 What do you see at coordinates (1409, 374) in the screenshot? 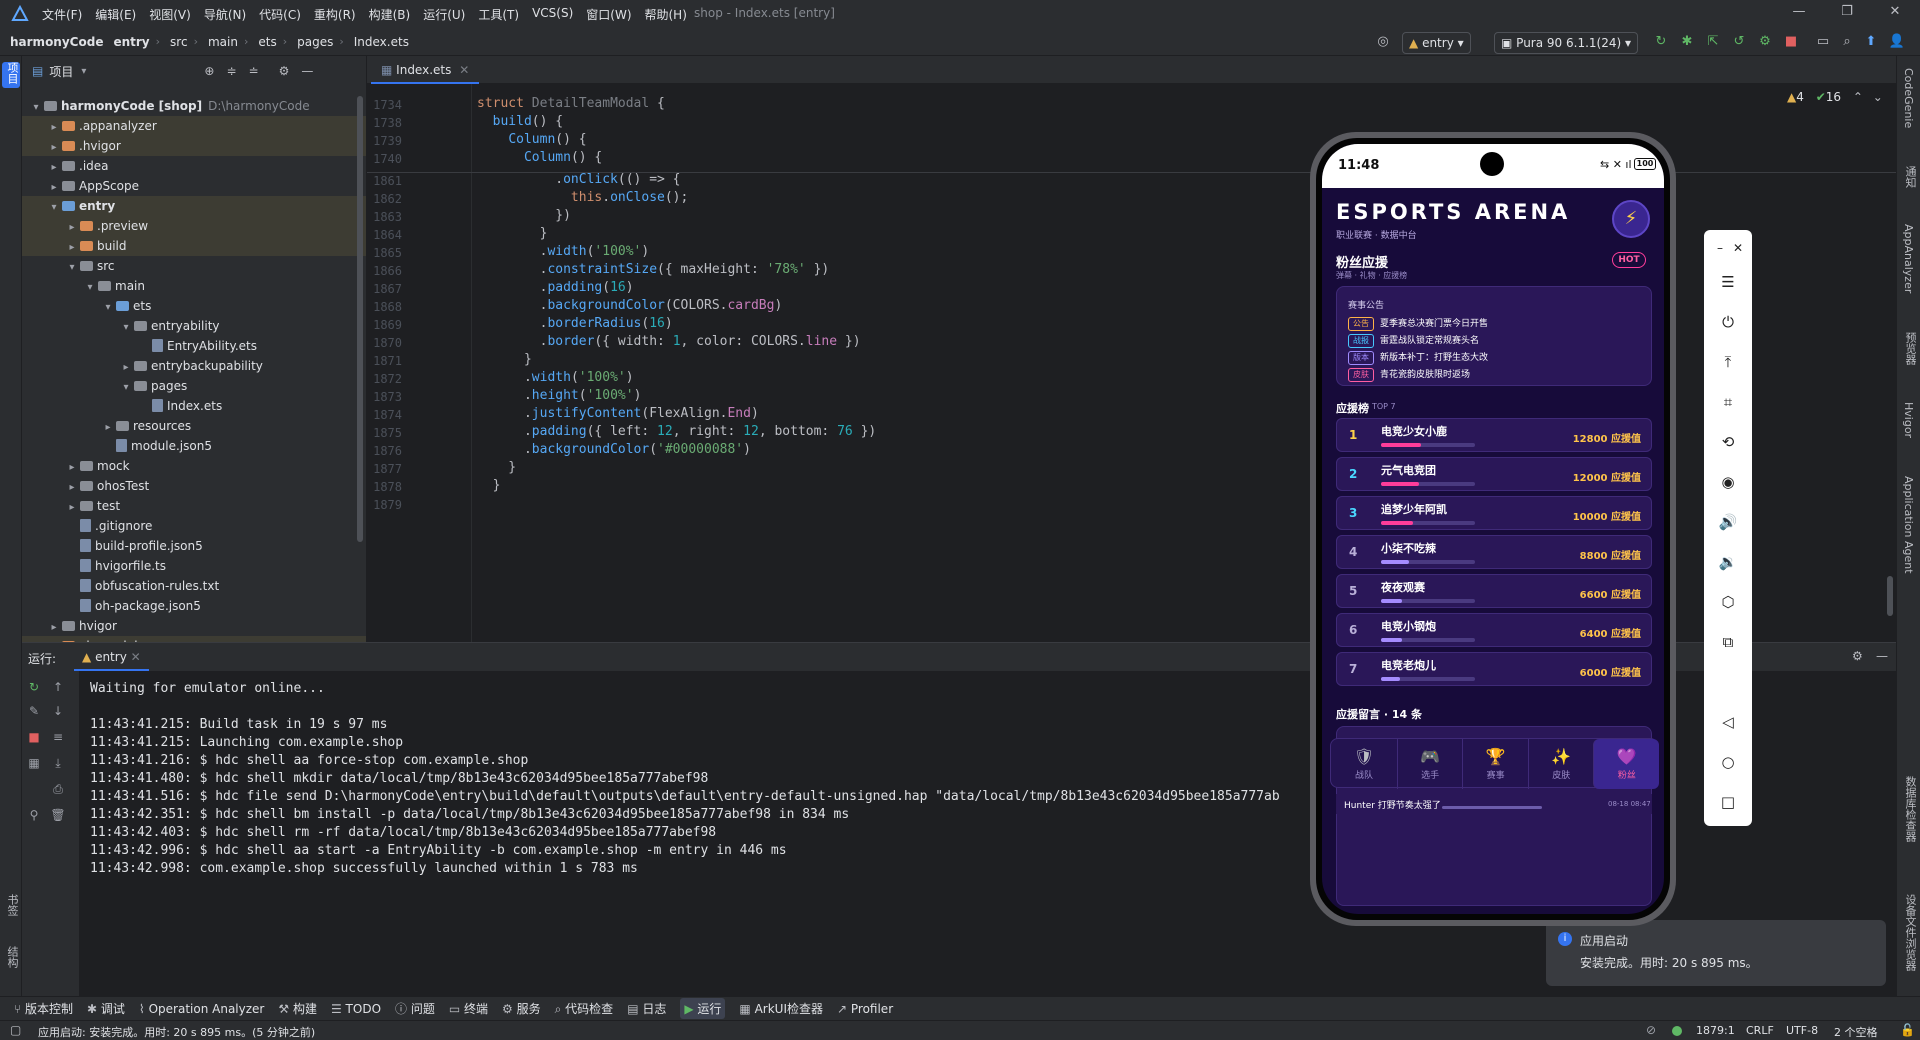
I see `announcement-item: 皮肤 青花瓷韵皮肤限时返场` at bounding box center [1409, 374].